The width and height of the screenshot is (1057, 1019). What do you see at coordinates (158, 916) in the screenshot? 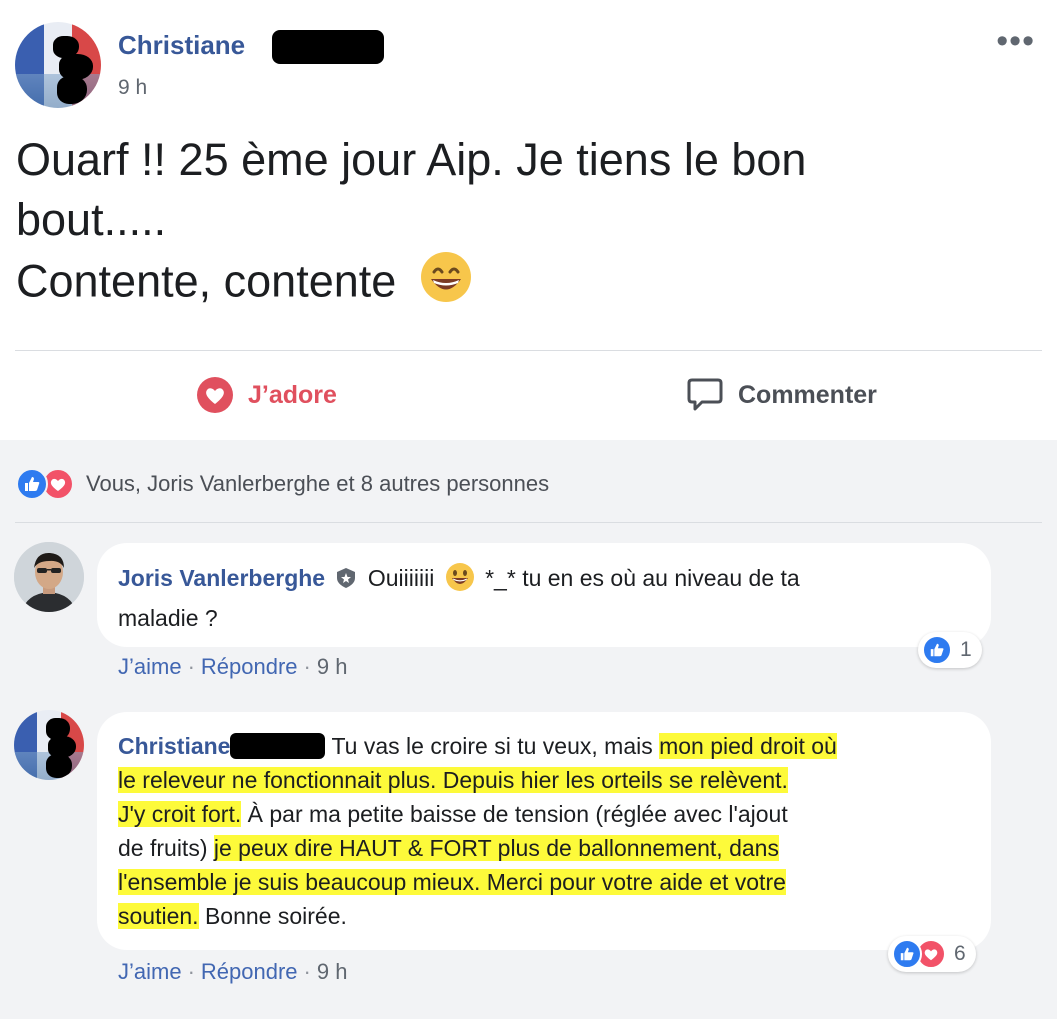
I see `highlighted-text: soutien.` at bounding box center [158, 916].